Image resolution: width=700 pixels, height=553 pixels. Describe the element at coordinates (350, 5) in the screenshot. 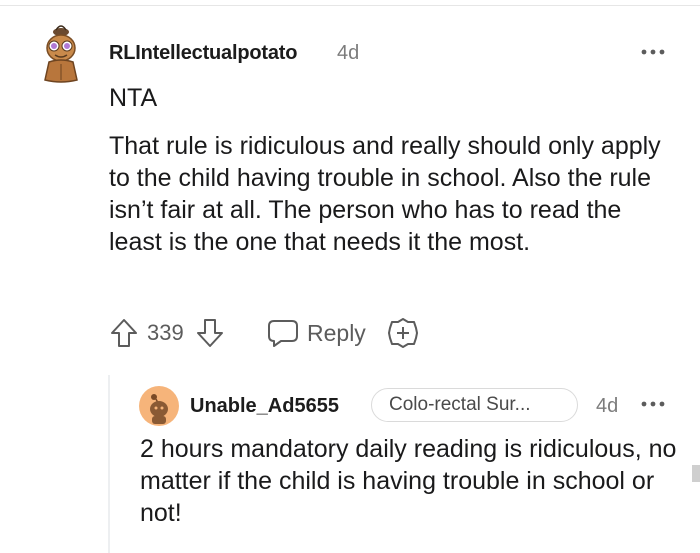

I see `top-divider` at that location.